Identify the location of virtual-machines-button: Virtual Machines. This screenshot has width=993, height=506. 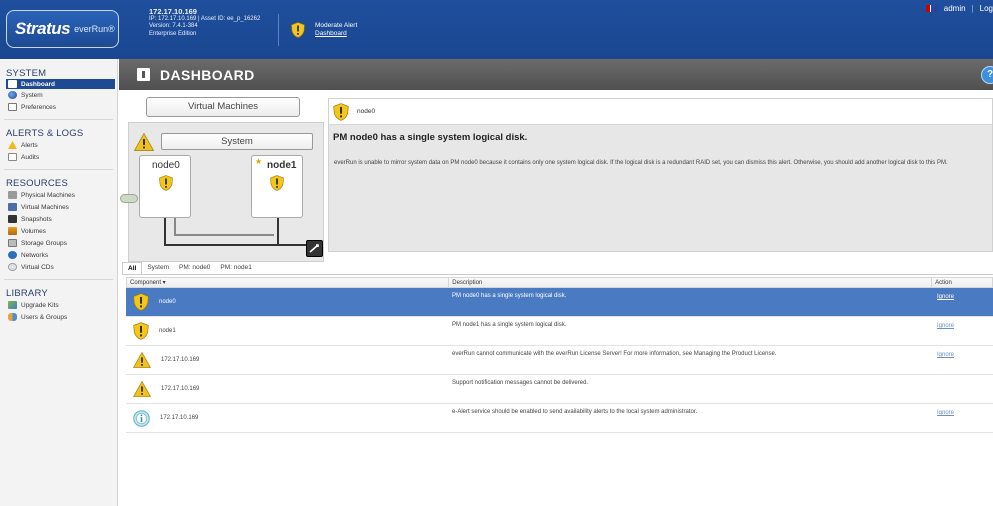
(223, 107).